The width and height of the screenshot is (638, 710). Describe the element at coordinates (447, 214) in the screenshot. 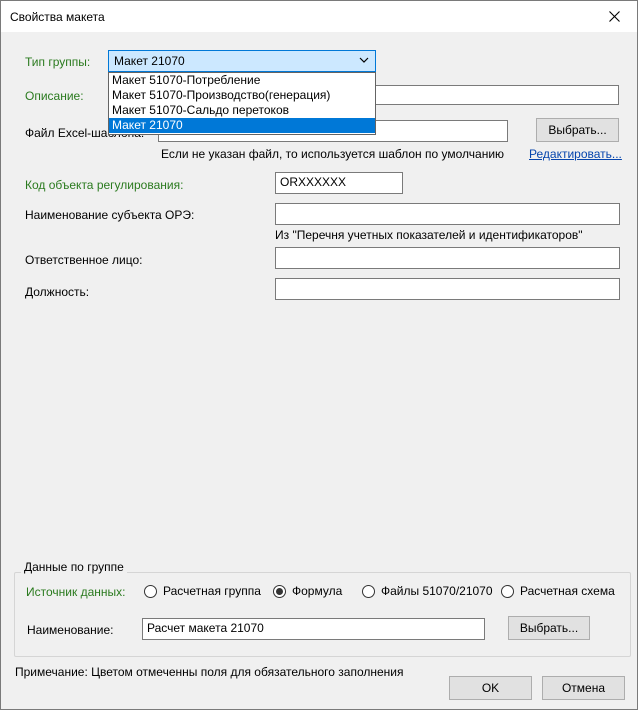

I see `subject-name-field` at that location.